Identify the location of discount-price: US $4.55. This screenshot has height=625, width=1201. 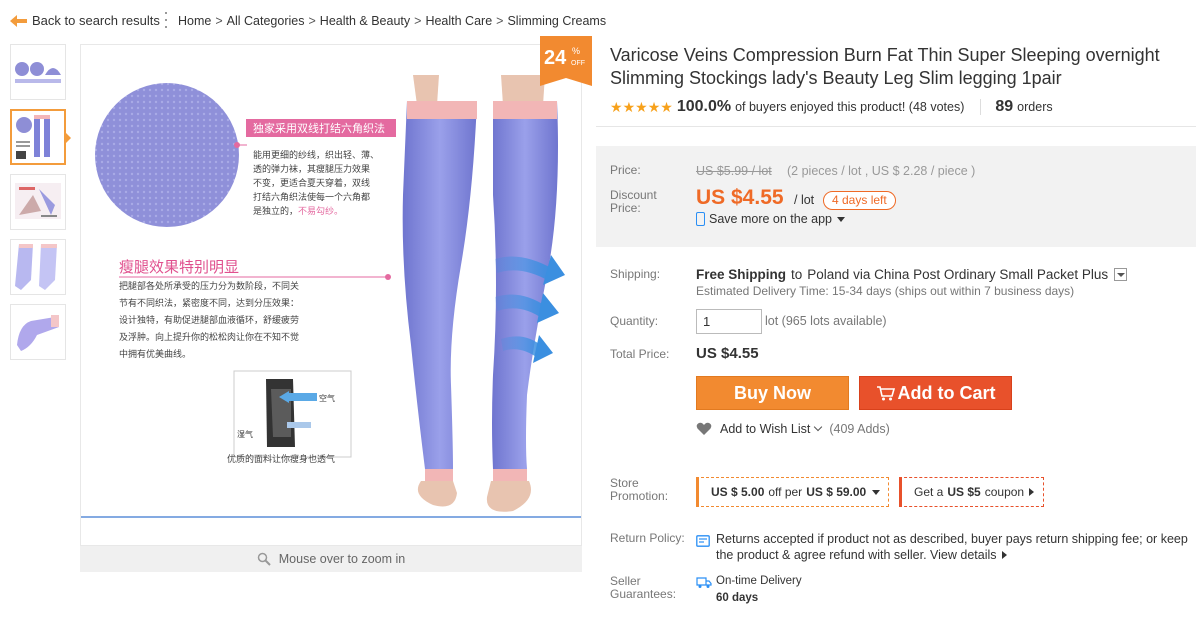
(740, 197).